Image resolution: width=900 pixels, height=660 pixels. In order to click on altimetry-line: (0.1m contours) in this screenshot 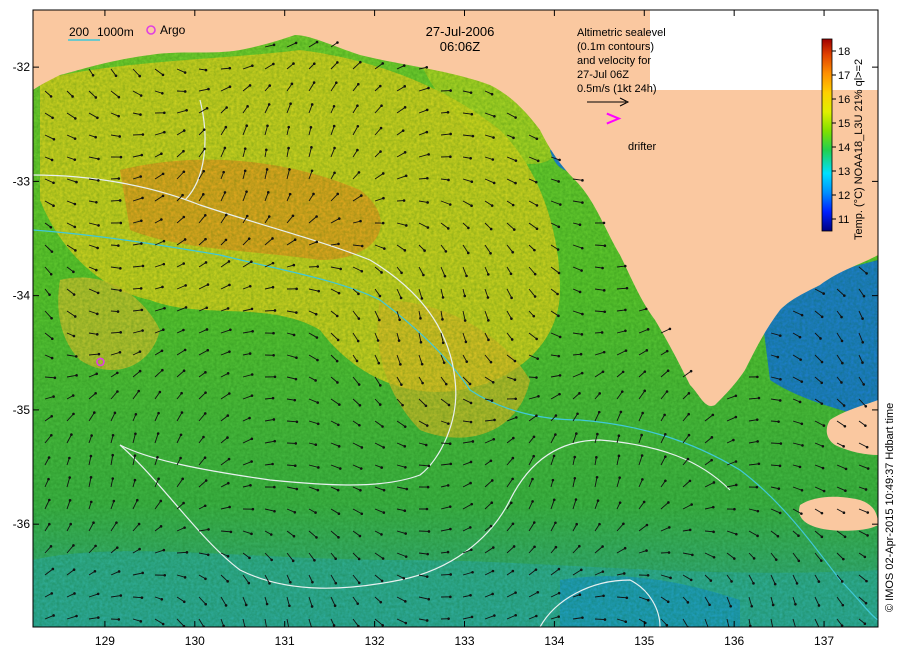, I will do `click(615, 47)`.